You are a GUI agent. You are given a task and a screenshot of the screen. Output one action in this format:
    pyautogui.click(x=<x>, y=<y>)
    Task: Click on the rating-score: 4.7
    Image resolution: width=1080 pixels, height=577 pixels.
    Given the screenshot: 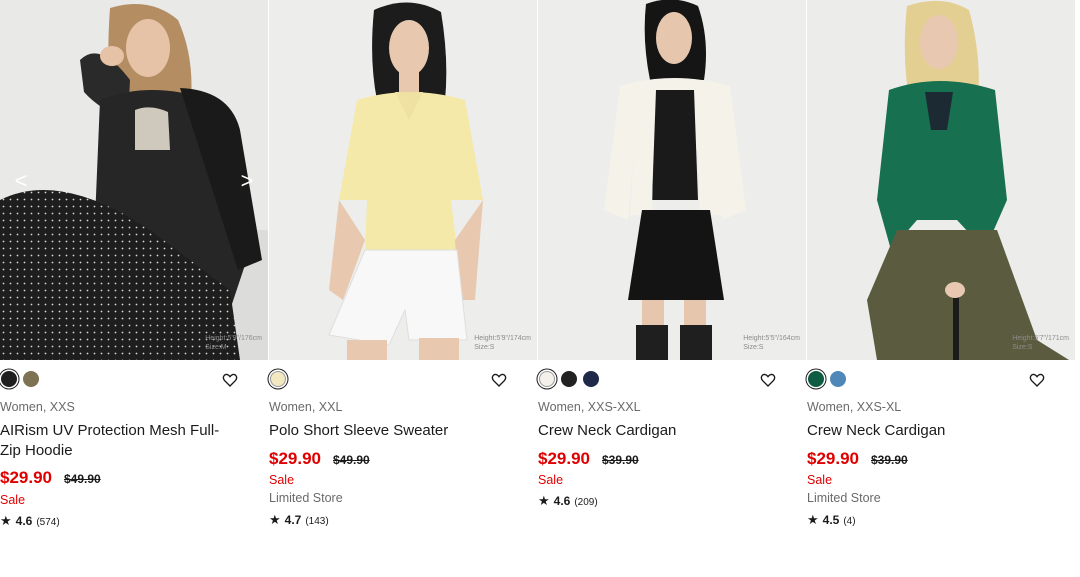 What is the action you would take?
    pyautogui.click(x=293, y=520)
    